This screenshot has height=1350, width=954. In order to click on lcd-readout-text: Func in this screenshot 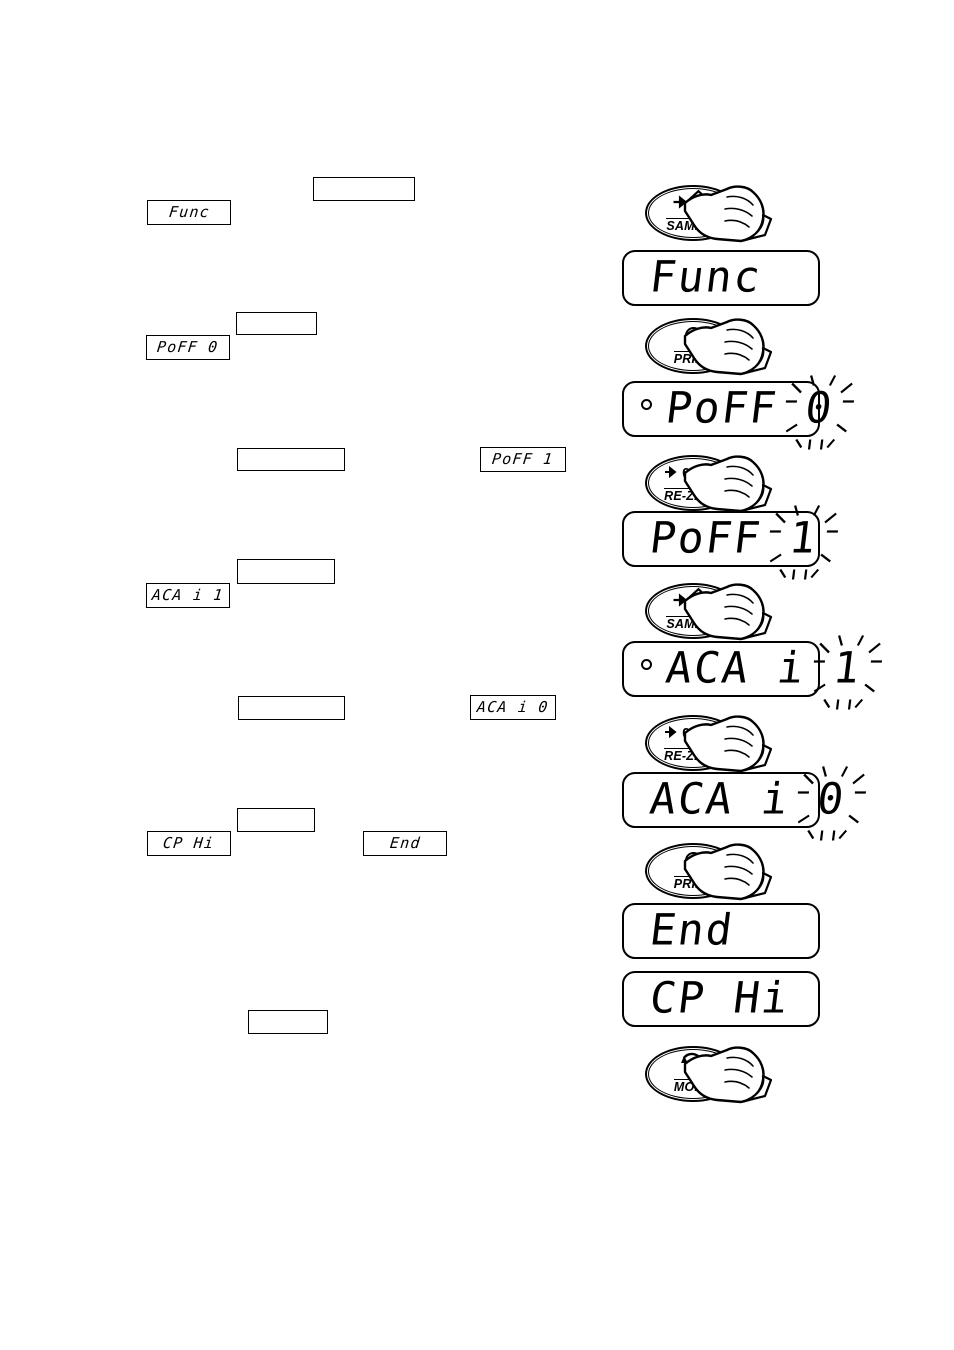, I will do `click(705, 277)`.